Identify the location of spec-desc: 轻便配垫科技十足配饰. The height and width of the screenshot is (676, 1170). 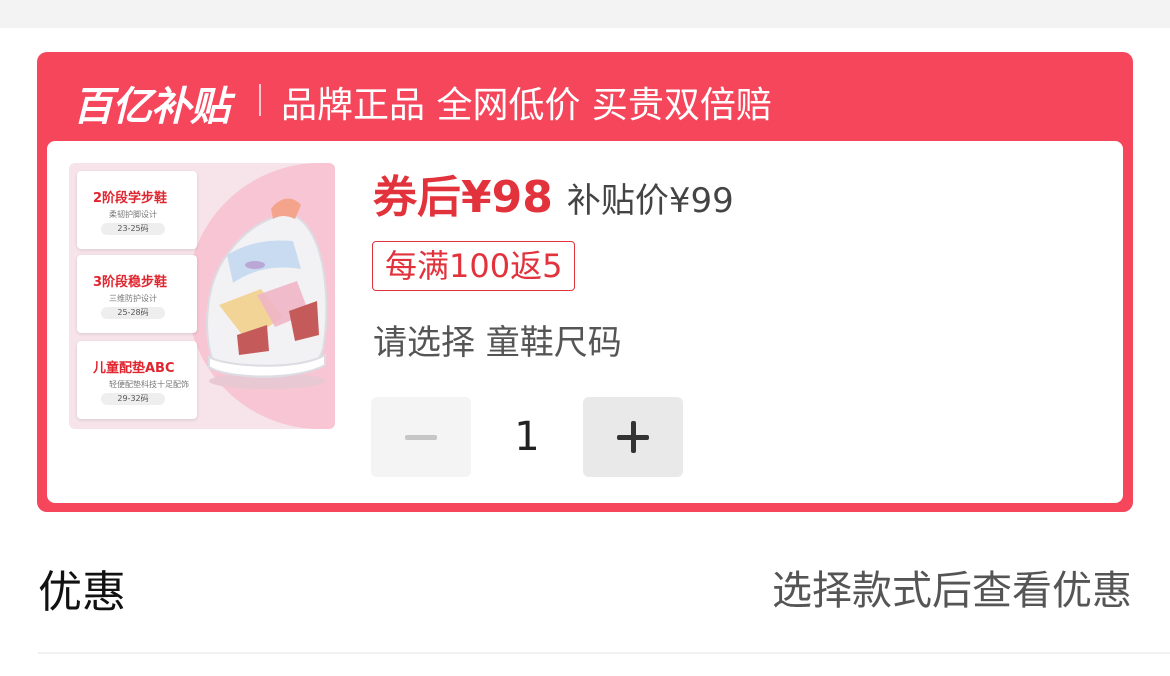
(149, 384).